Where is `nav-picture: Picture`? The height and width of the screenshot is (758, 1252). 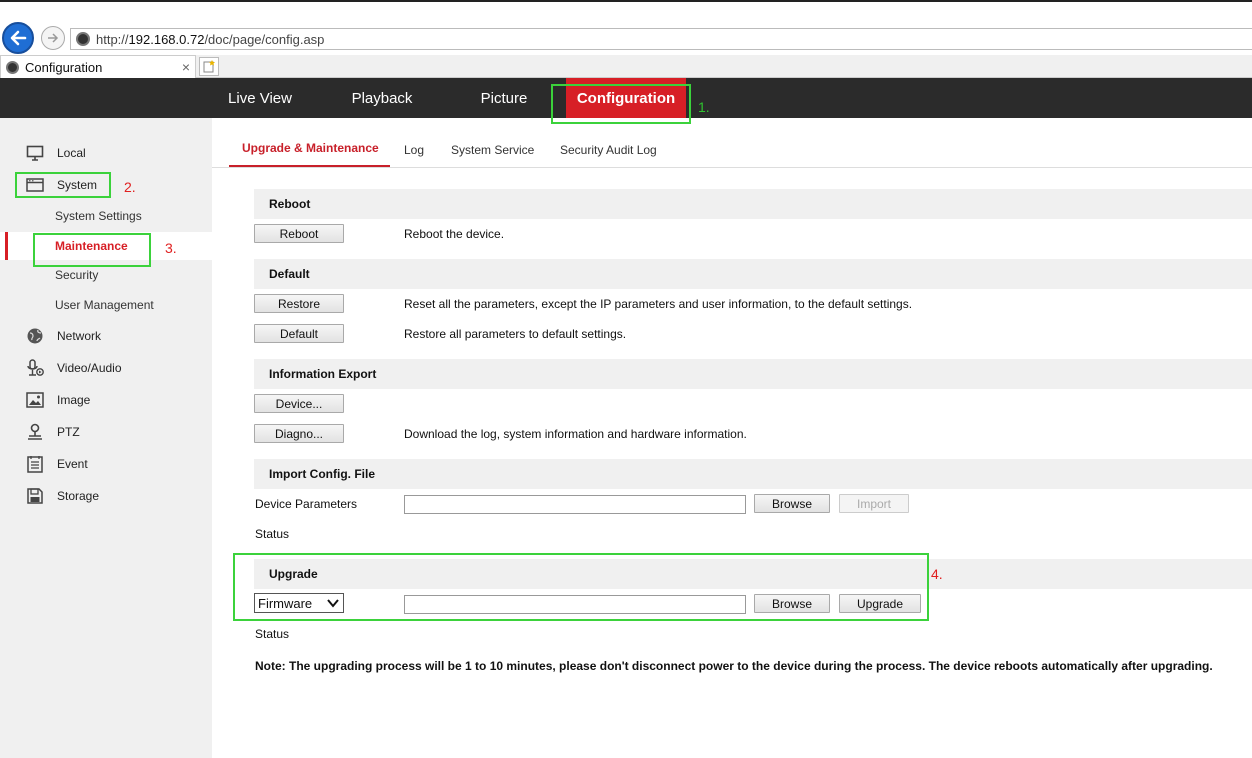
nav-picture: Picture is located at coordinates (504, 98).